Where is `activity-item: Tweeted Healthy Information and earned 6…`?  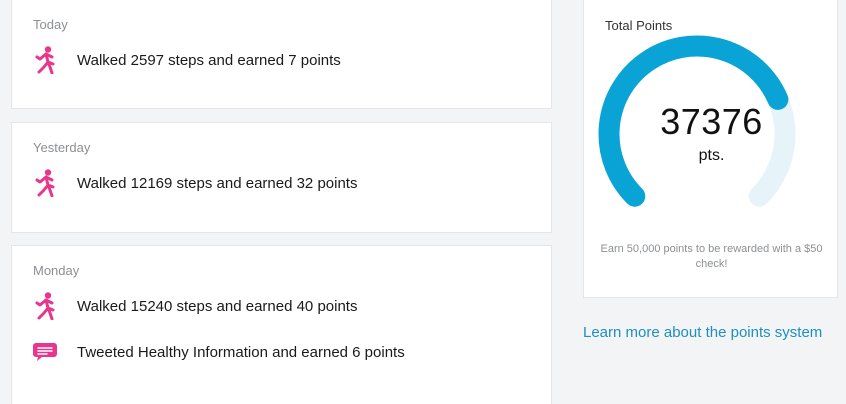 activity-item: Tweeted Healthy Information and earned 6… is located at coordinates (218, 352).